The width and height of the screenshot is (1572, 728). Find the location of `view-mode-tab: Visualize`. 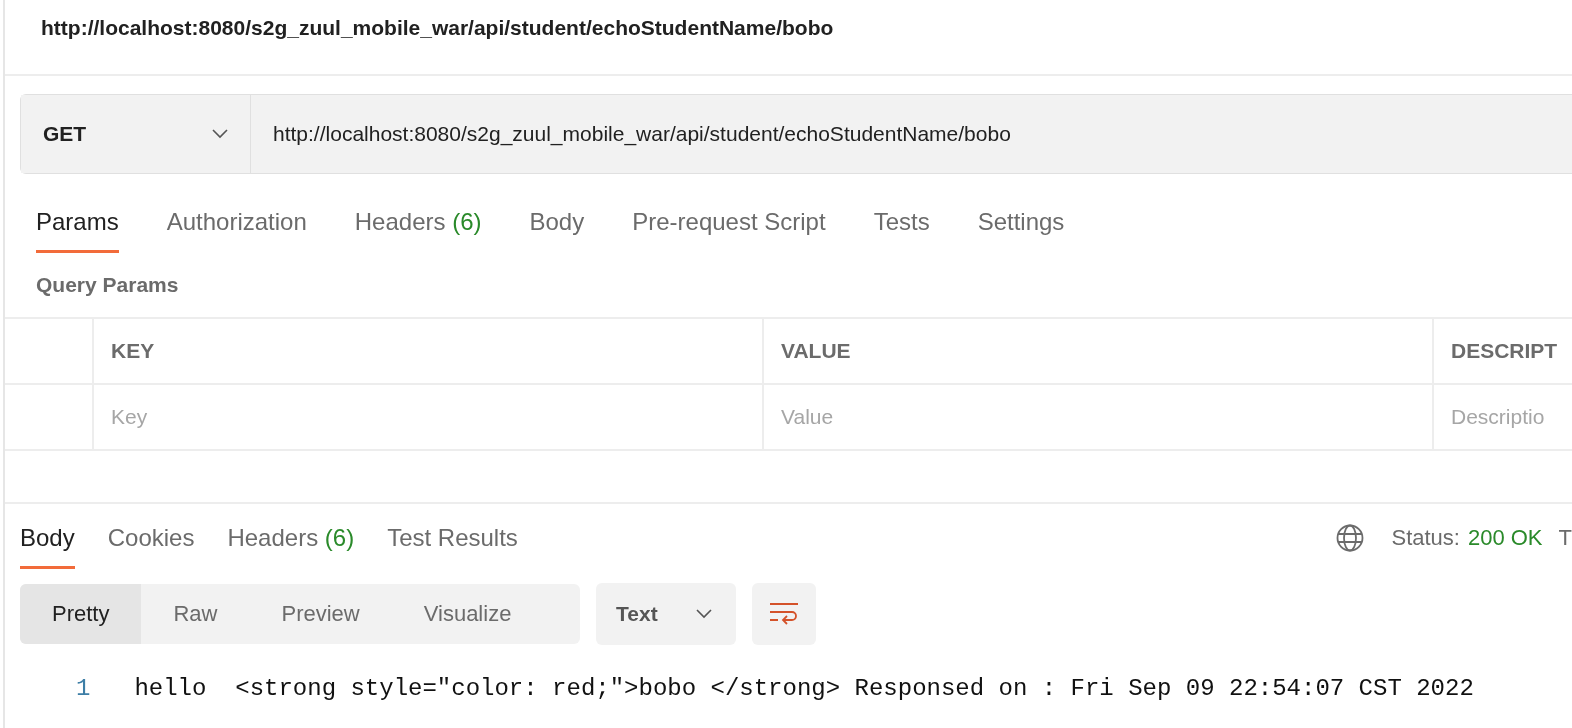

view-mode-tab: Visualize is located at coordinates (467, 614).